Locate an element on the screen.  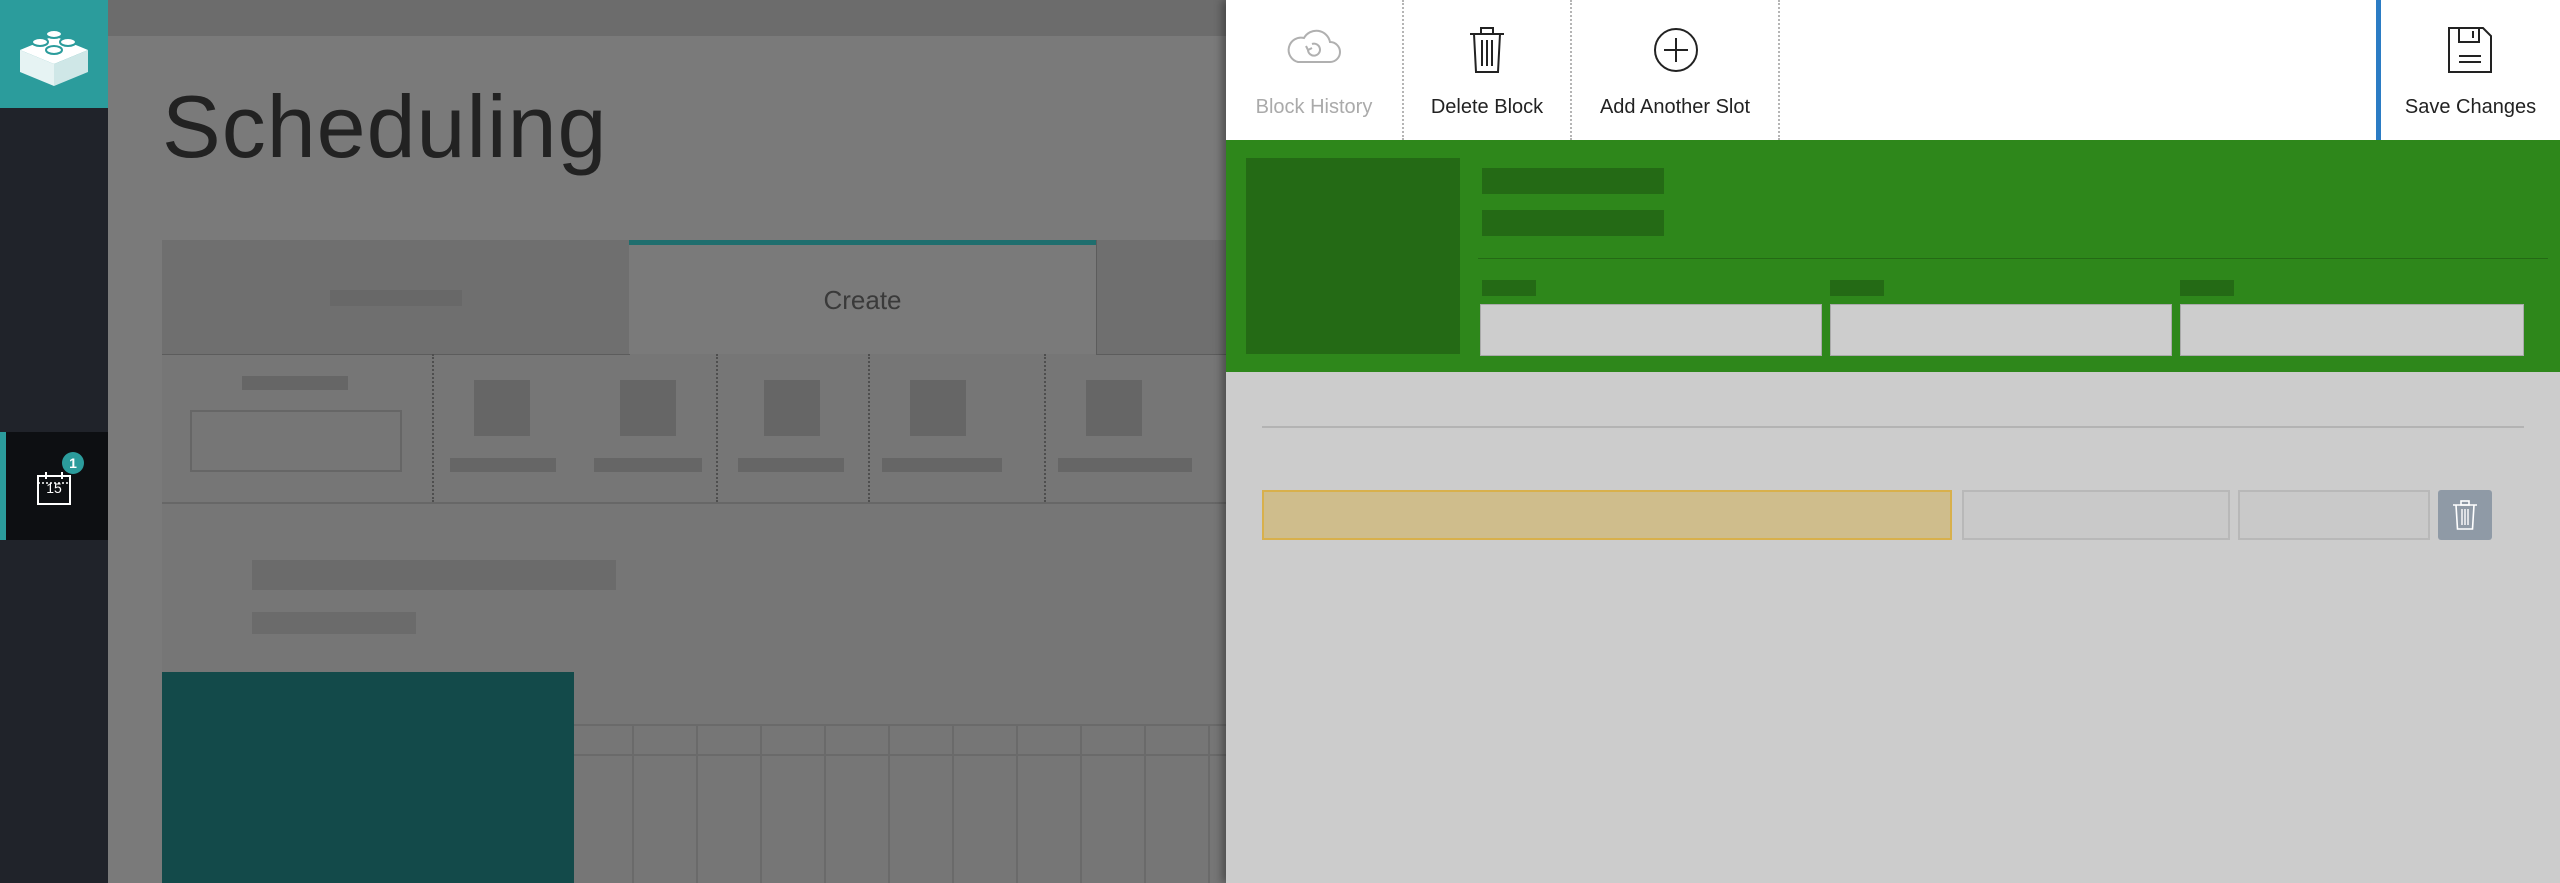
nav-rail: 1 15 is located at coordinates (54, 441).